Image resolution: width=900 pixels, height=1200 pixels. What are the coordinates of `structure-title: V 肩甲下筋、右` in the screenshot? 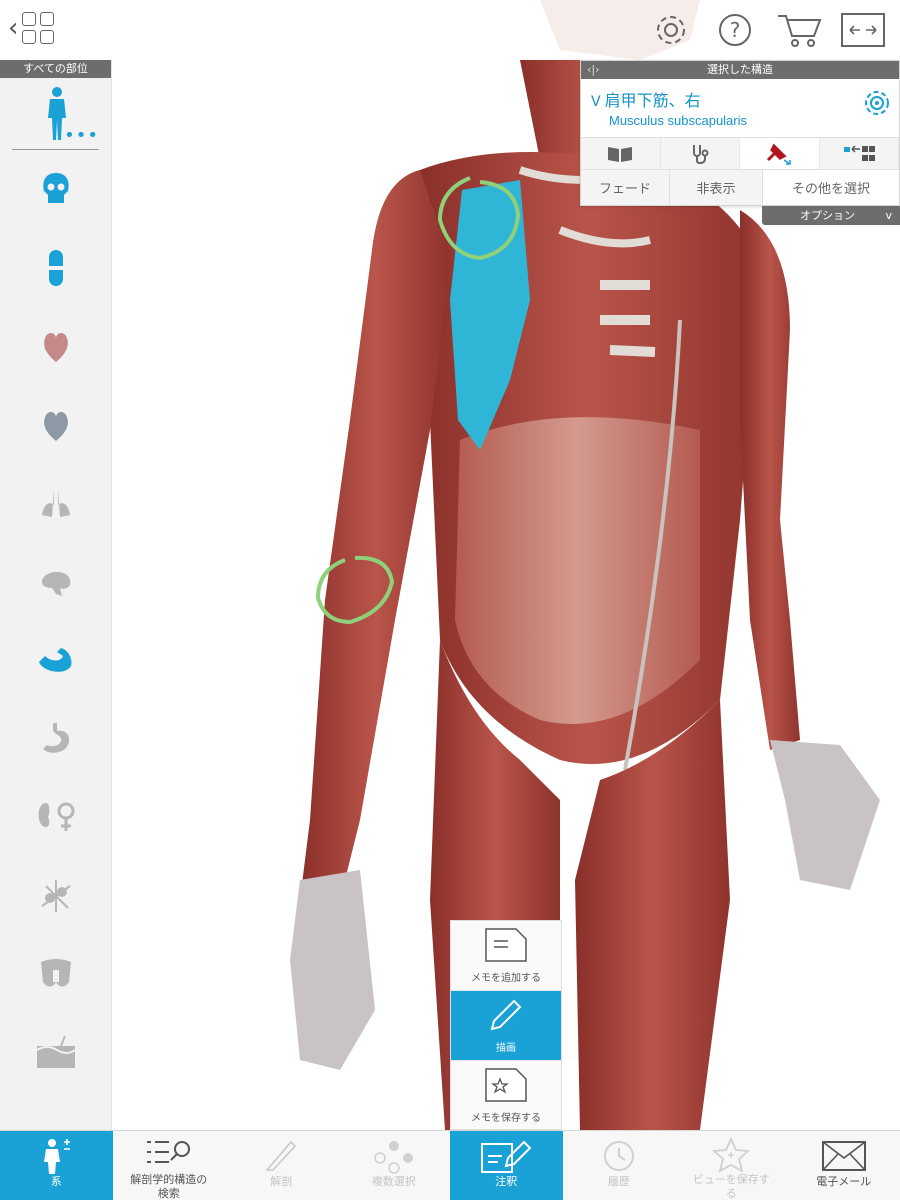 It's located at (646, 99).